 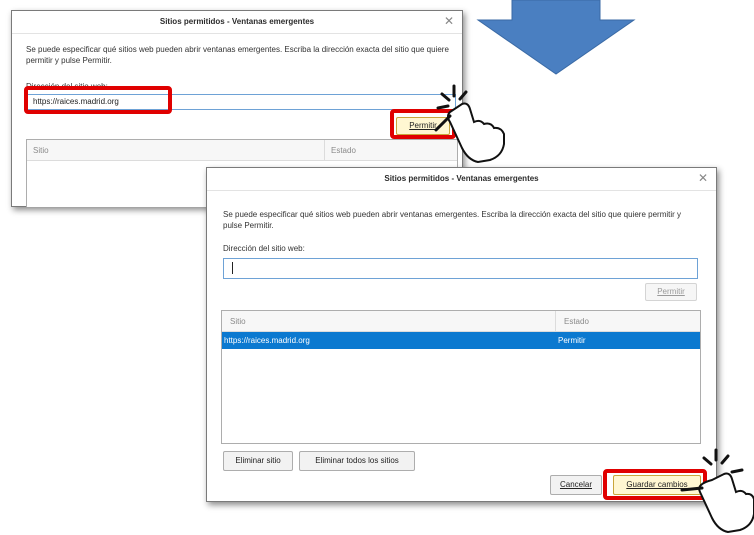 I want to click on remove-site-button: Eliminar sitio, so click(x=258, y=461).